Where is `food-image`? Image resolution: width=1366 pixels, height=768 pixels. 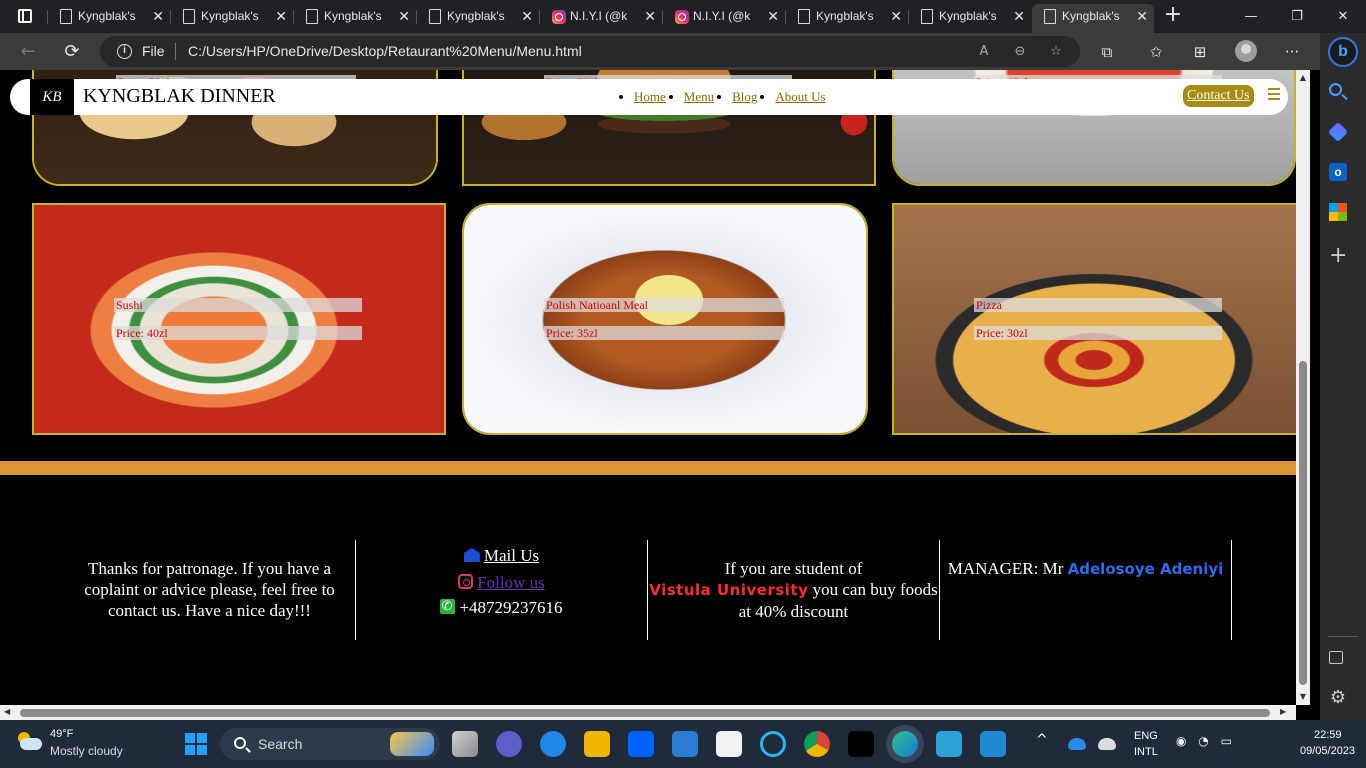 food-image is located at coordinates (1095, 319).